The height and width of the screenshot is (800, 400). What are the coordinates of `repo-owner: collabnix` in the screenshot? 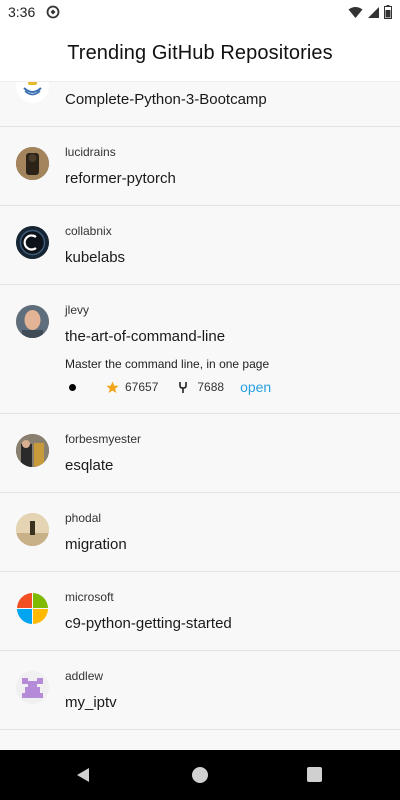 It's located at (88, 231).